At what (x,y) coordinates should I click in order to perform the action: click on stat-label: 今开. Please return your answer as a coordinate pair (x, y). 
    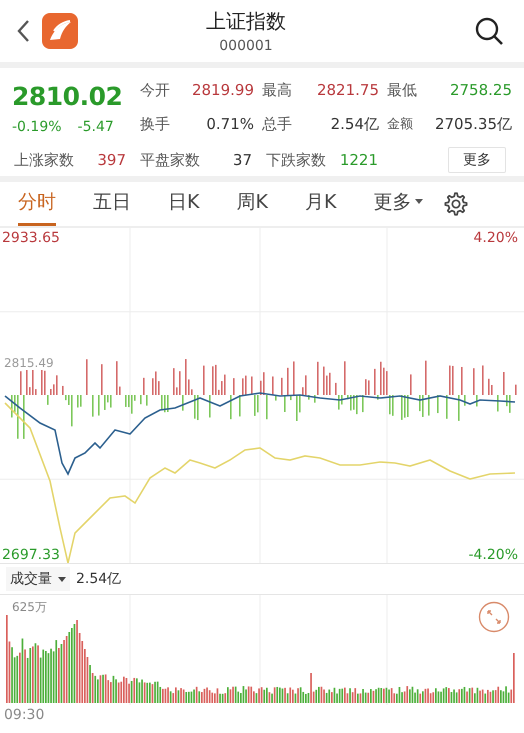
    Looking at the image, I should click on (155, 90).